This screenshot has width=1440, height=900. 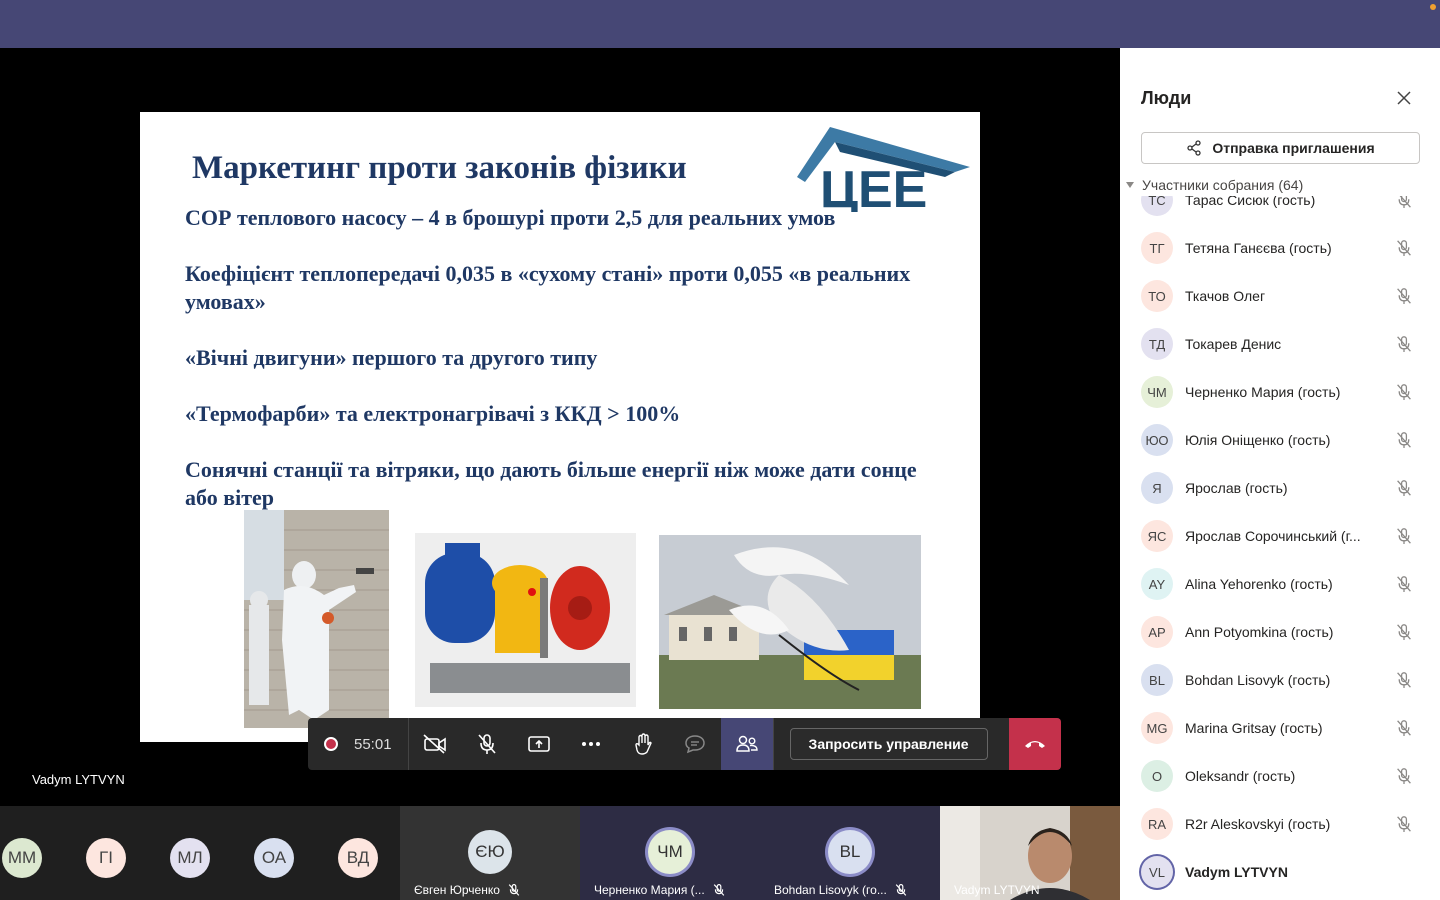 I want to click on participant-name: Alina Yehorenko (гость), so click(x=1259, y=584).